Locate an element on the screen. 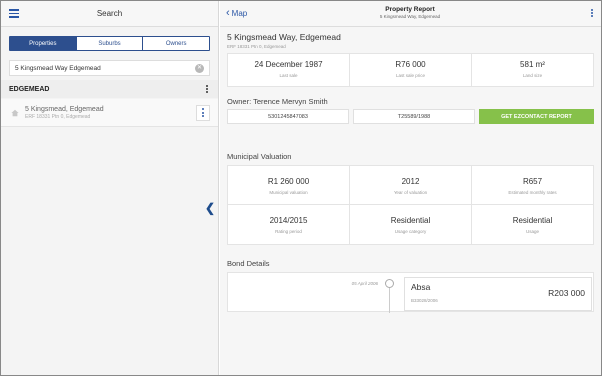 The height and width of the screenshot is (376, 602). bond-date: 05 April 2006 is located at coordinates (364, 283).